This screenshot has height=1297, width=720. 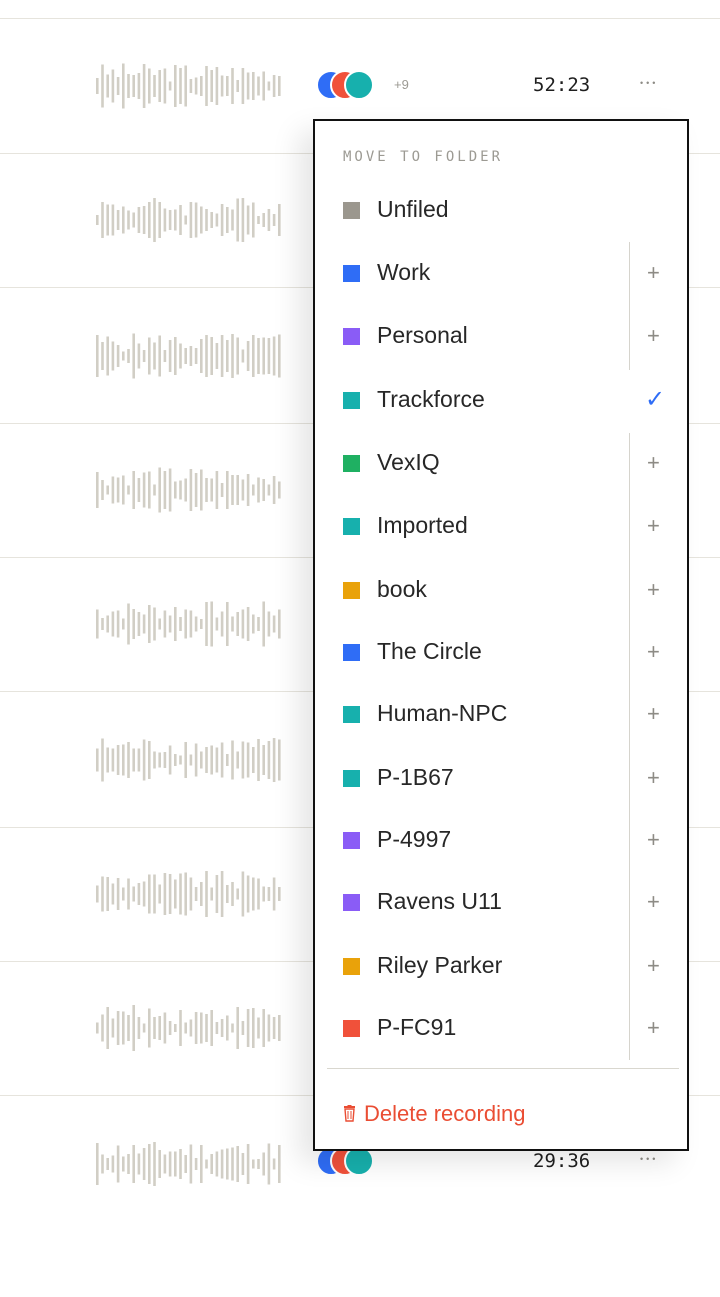 What do you see at coordinates (655, 399) in the screenshot?
I see `check-icon: ✓` at bounding box center [655, 399].